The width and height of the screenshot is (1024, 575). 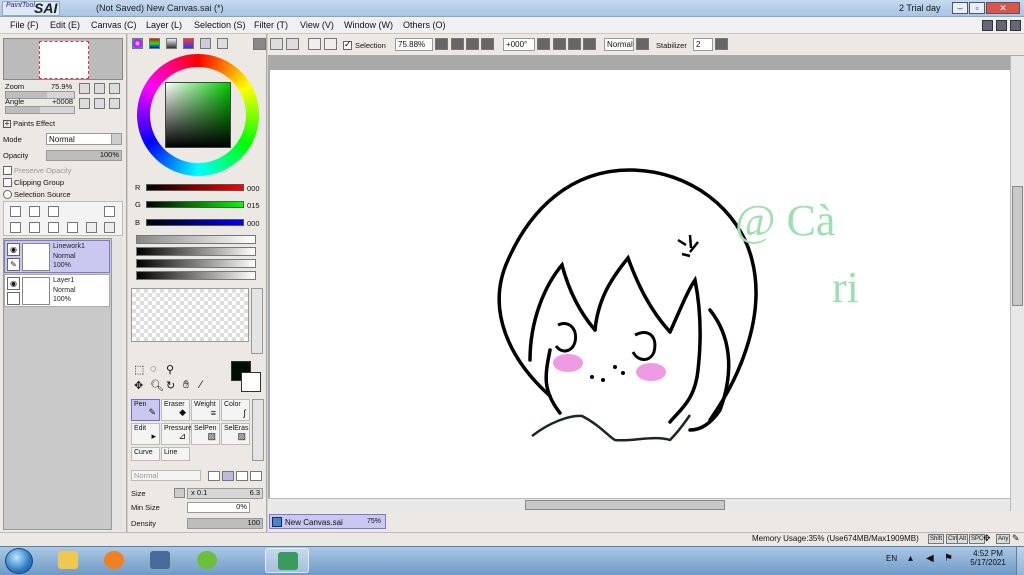 I want to click on brush-shape-flat, so click(x=214, y=476).